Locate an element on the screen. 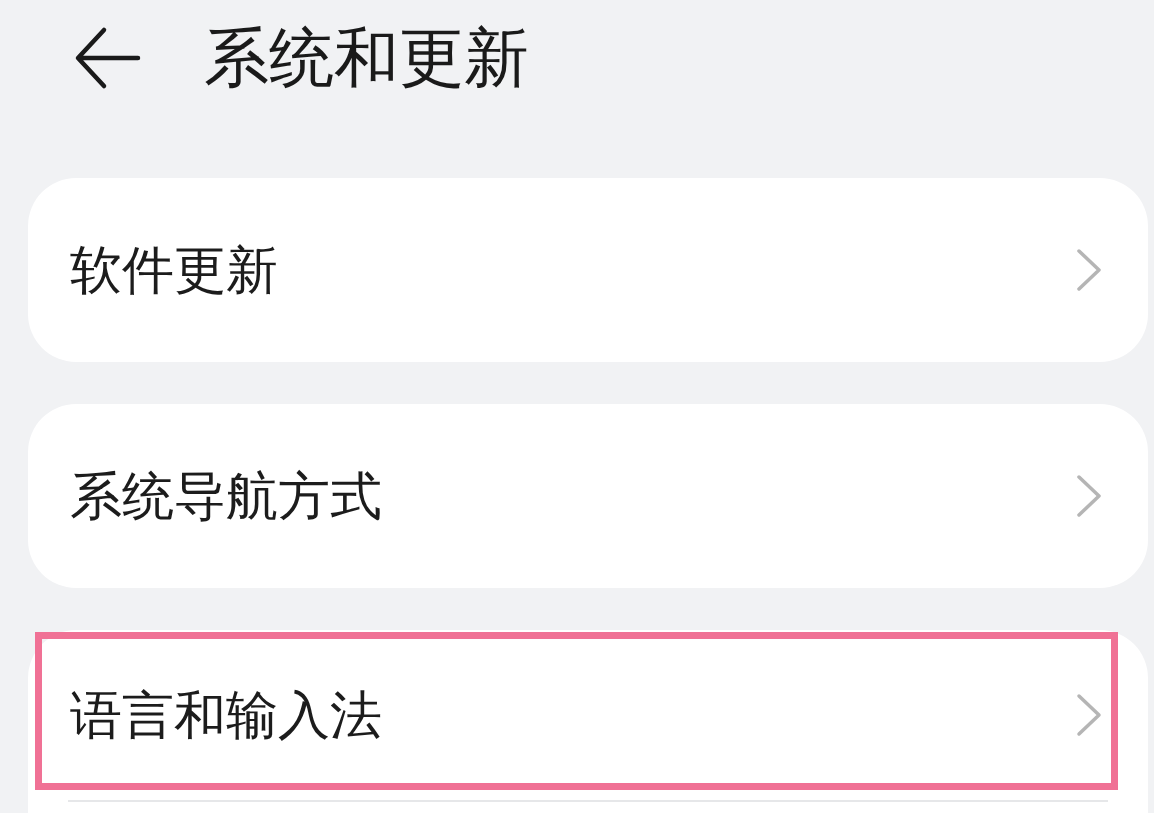  item-label: 软件更新 is located at coordinates (174, 270).